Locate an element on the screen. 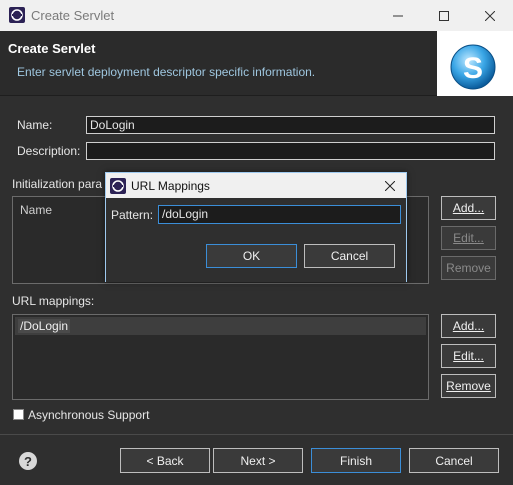  init-remove-button: Remove is located at coordinates (468, 268).